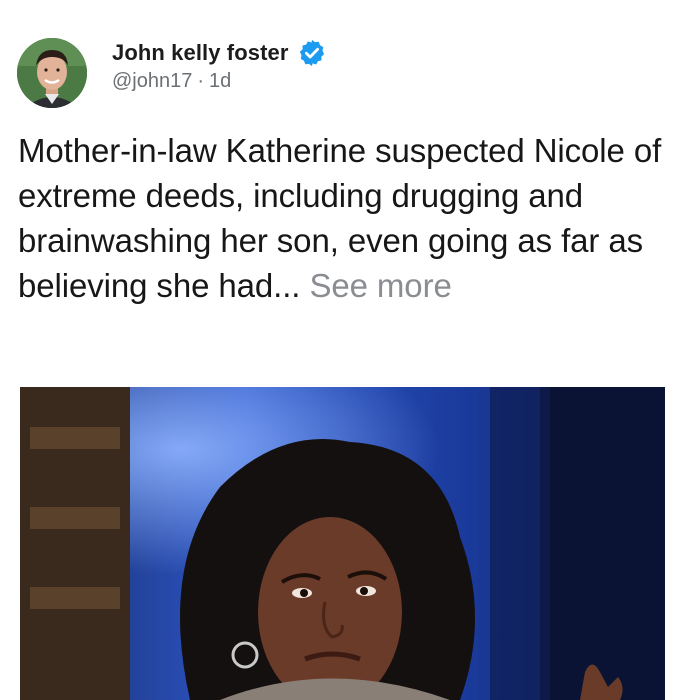  I want to click on author-name-row: John kelly foster, so click(219, 53).